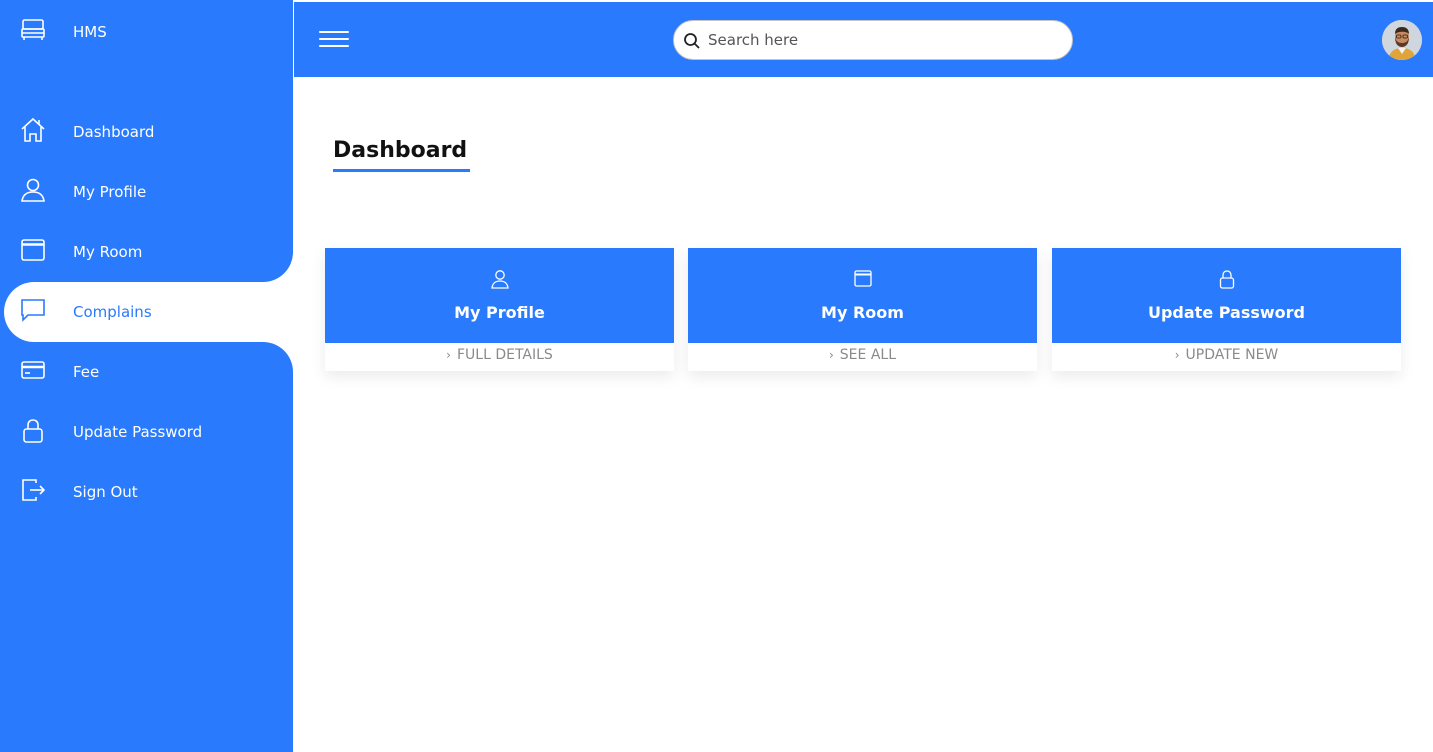  What do you see at coordinates (33, 130) in the screenshot?
I see `home-icon` at bounding box center [33, 130].